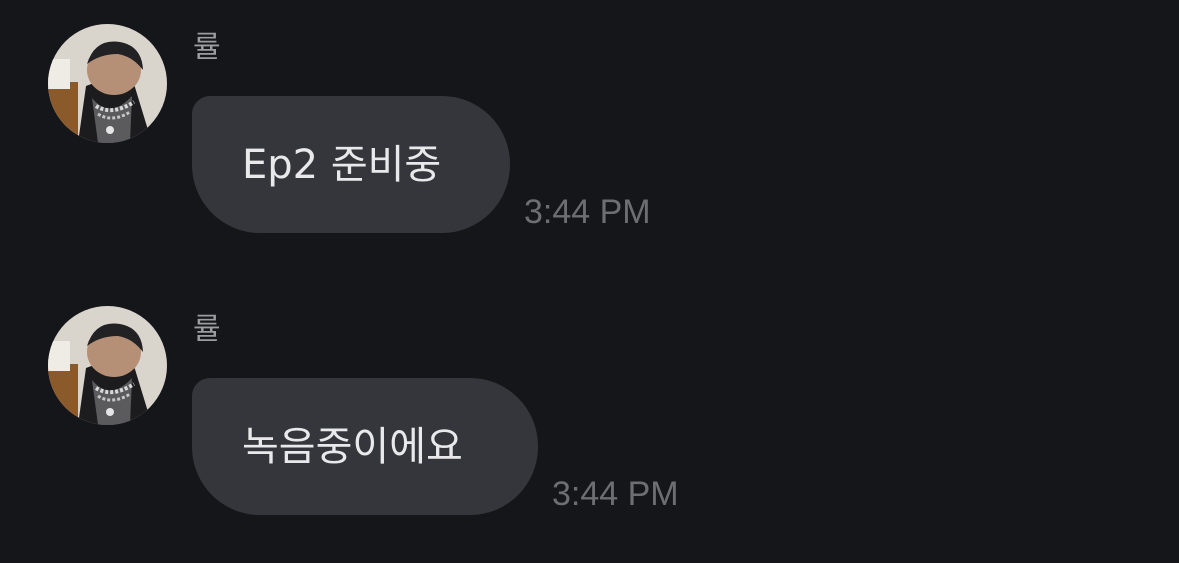 The height and width of the screenshot is (563, 1179). I want to click on message-bubble: 녹음중이에요, so click(365, 446).